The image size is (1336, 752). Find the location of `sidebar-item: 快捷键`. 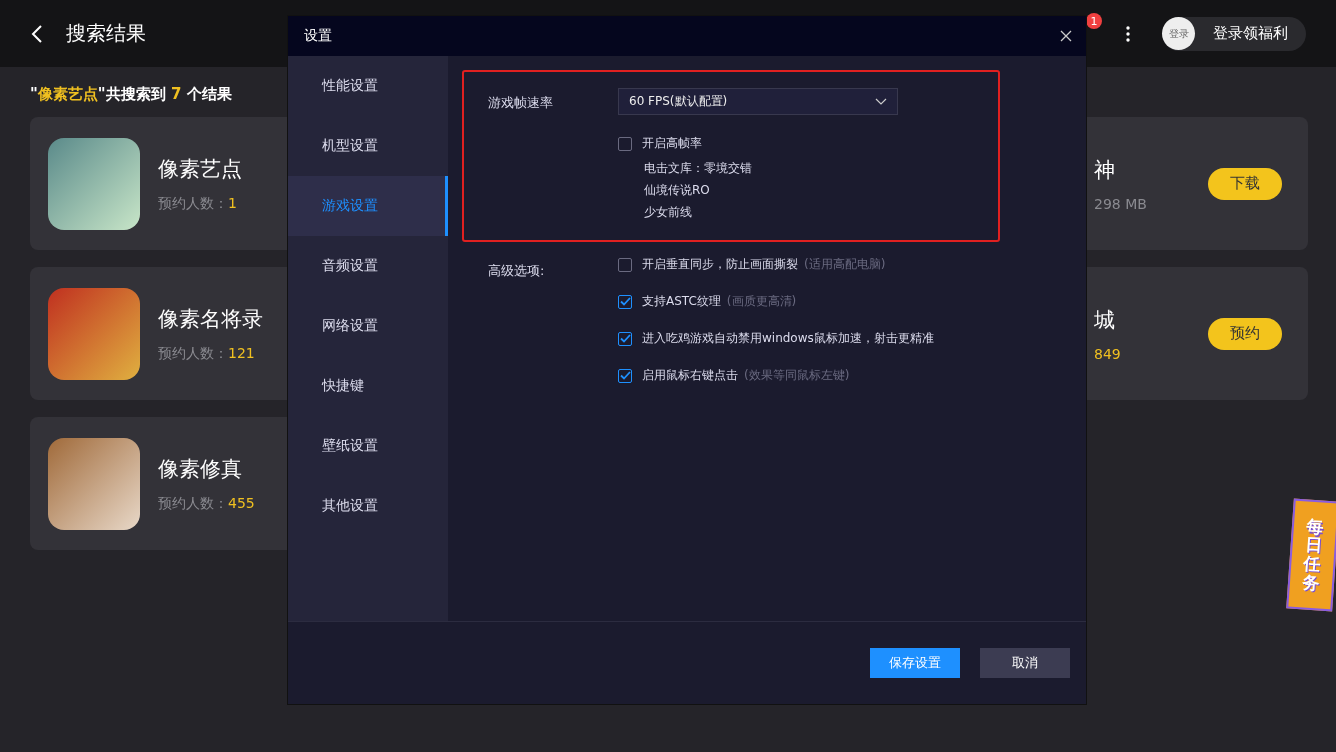

sidebar-item: 快捷键 is located at coordinates (368, 386).